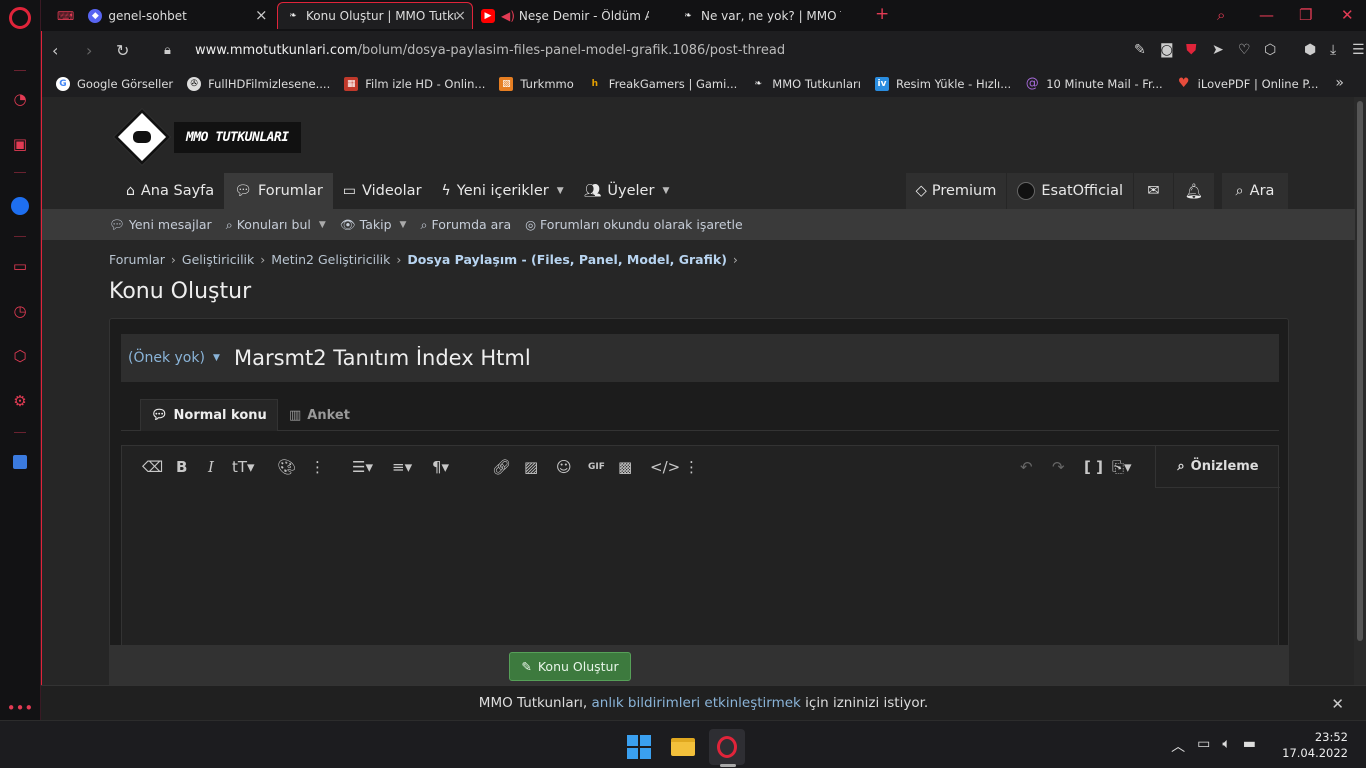 Image resolution: width=1366 pixels, height=768 pixels. Describe the element at coordinates (625, 467) in the screenshot. I see `media-icon: ▩` at that location.